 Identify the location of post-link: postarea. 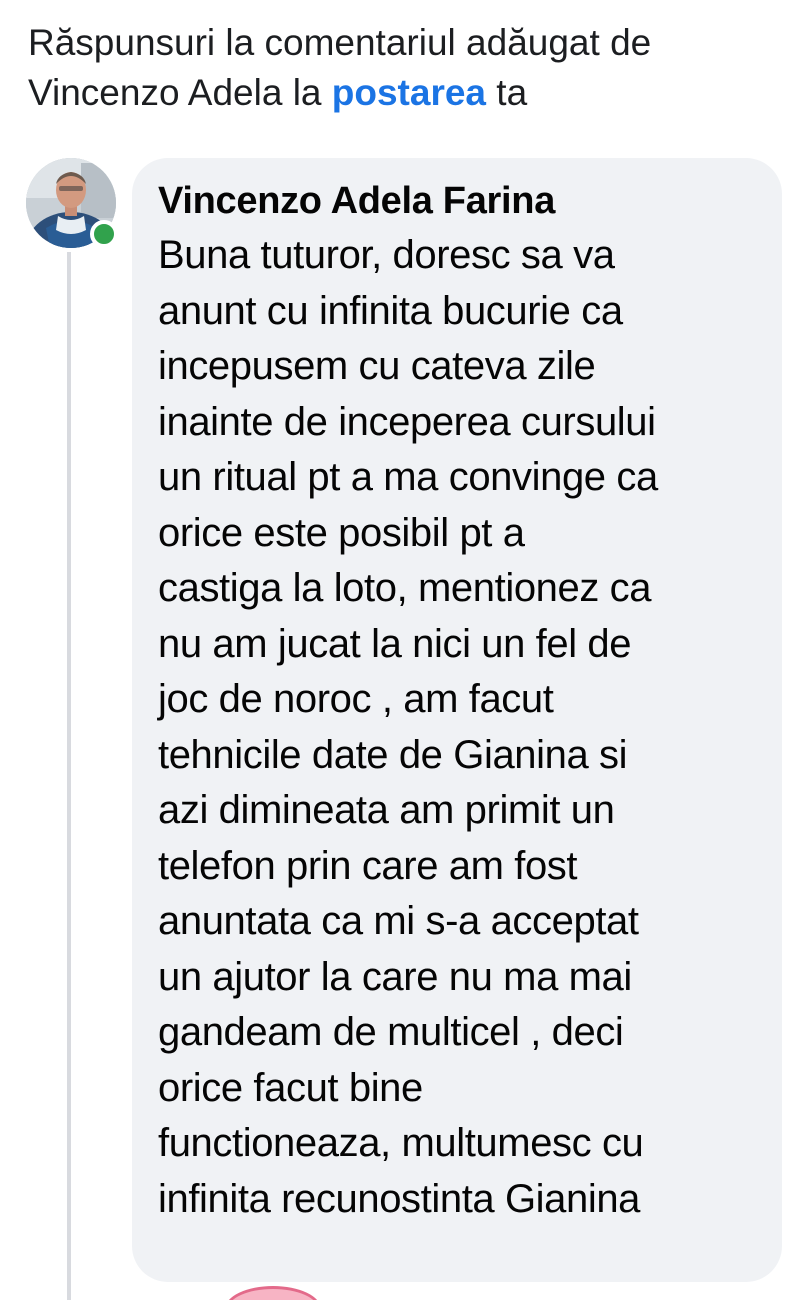
(409, 92).